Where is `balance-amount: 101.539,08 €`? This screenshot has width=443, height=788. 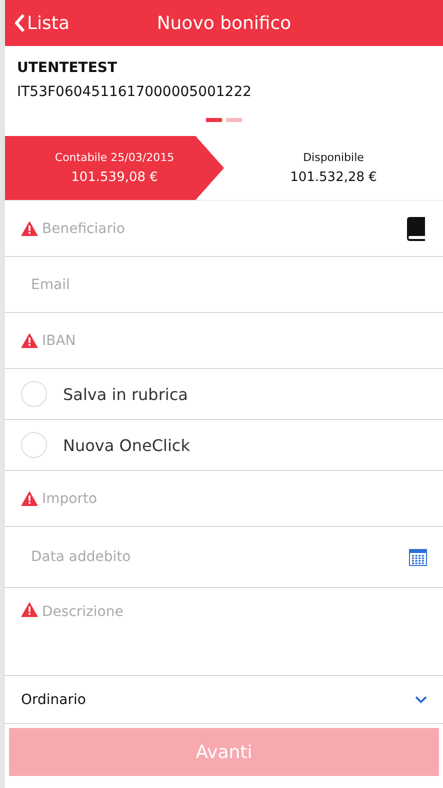
balance-amount: 101.539,08 € is located at coordinates (114, 177).